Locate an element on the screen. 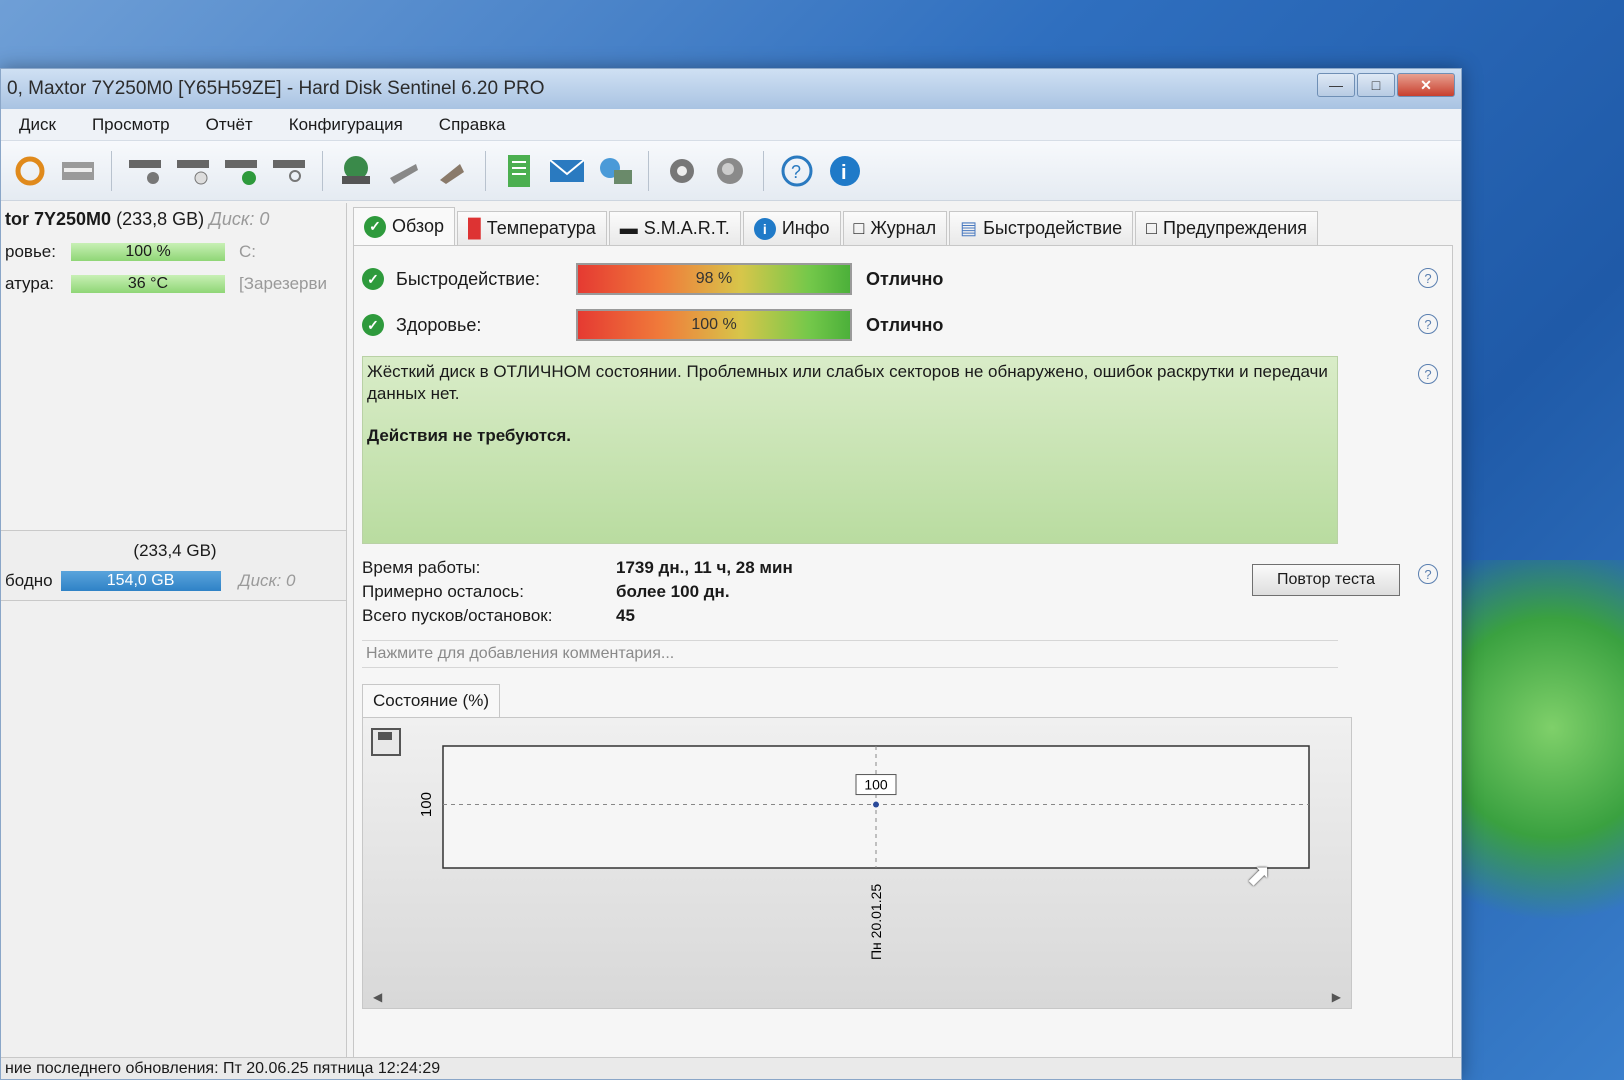  svg-text: i is located at coordinates (844, 173).